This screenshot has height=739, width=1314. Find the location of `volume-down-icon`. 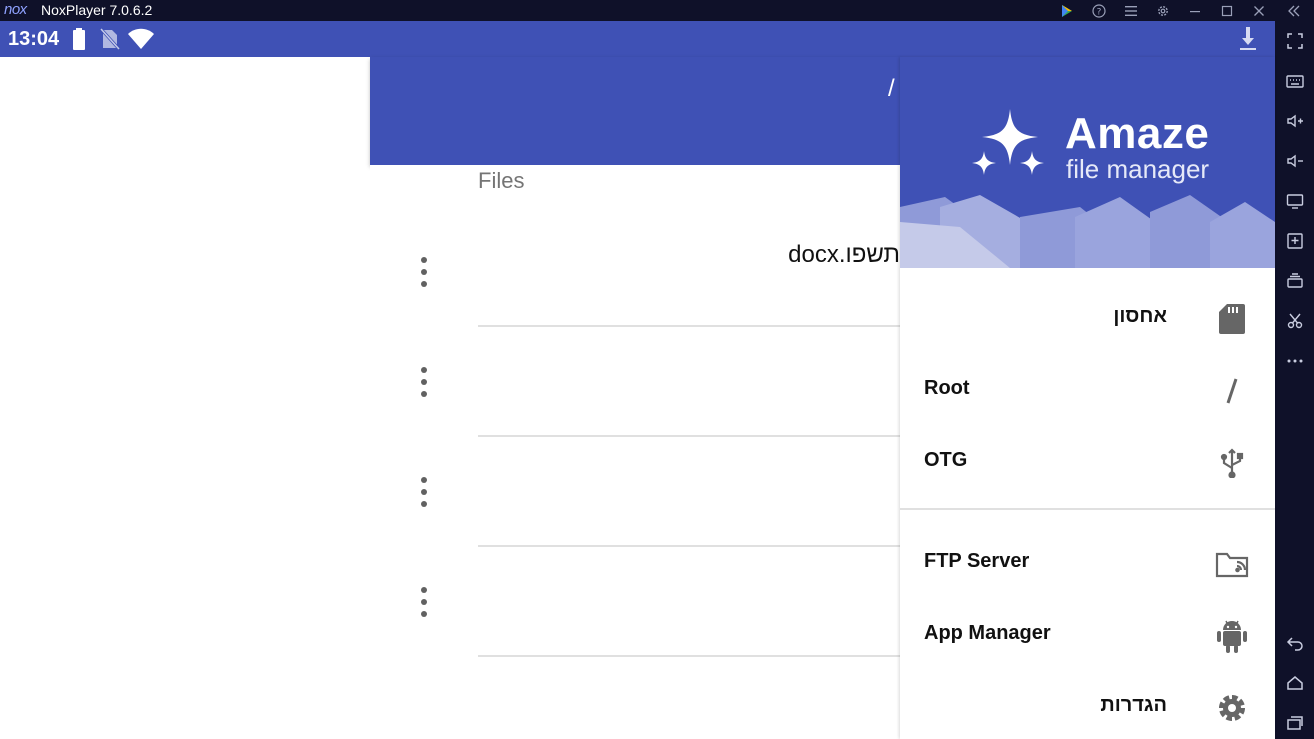

volume-down-icon is located at coordinates (1294, 161).